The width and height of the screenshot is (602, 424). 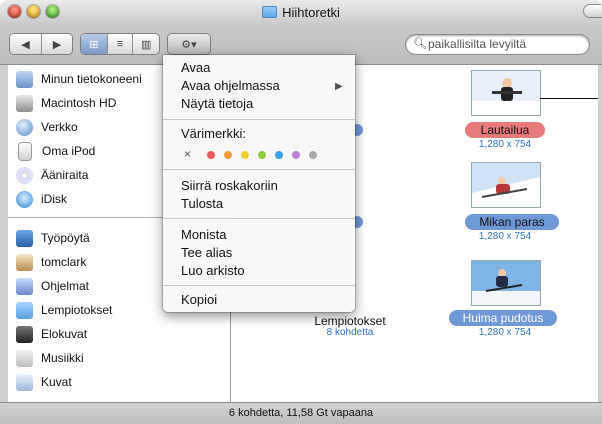 What do you see at coordinates (245, 155) in the screenshot?
I see `color-label-yellow` at bounding box center [245, 155].